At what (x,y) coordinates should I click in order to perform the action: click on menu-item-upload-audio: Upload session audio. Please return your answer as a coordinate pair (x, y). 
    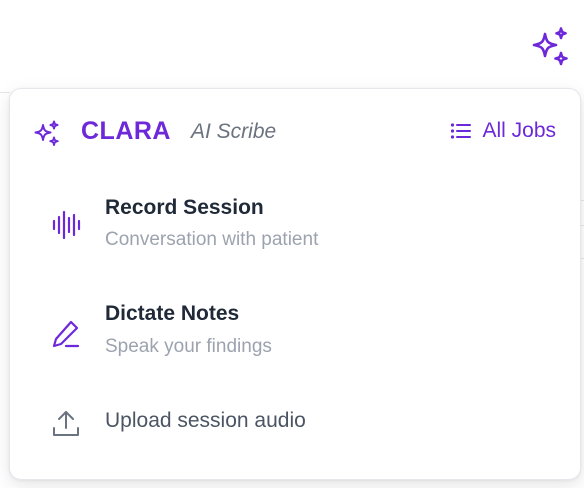
    Looking at the image, I should click on (295, 424).